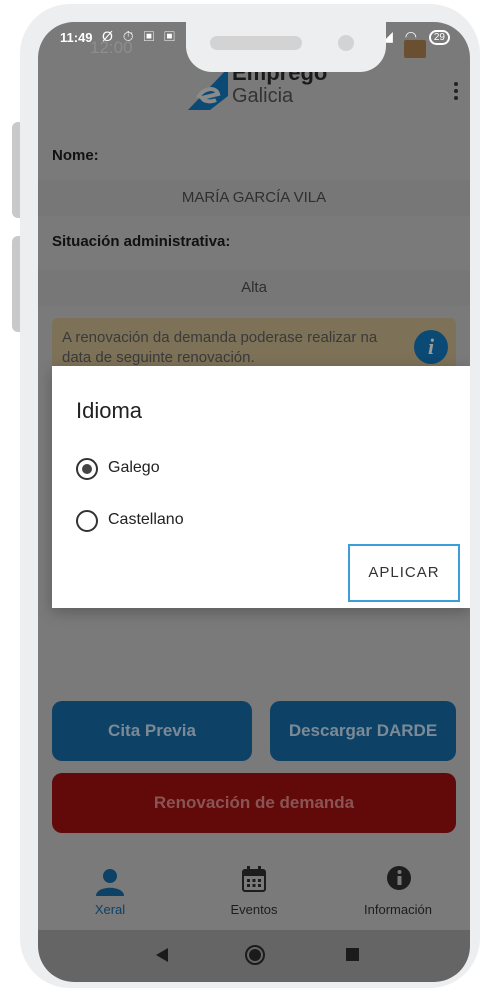 This screenshot has width=486, height=994. I want to click on nav-label-informacion: Información, so click(398, 909).